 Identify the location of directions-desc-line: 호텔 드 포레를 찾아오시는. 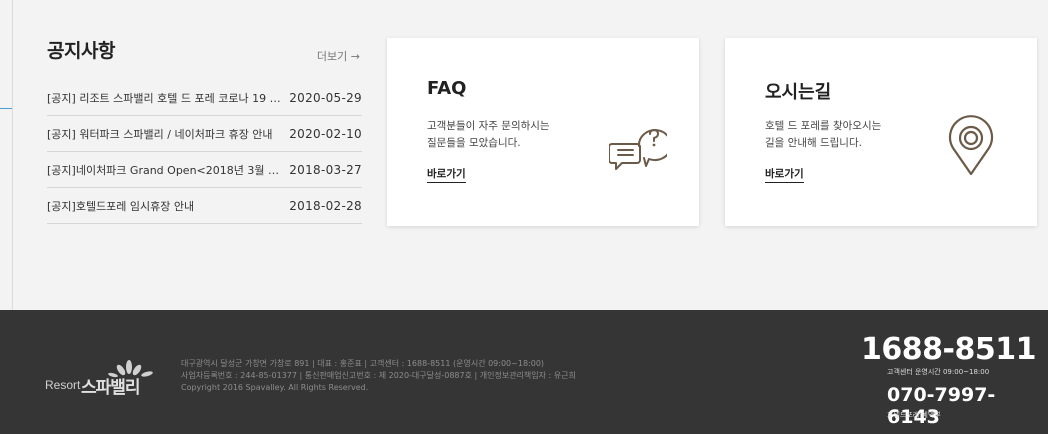
(823, 126).